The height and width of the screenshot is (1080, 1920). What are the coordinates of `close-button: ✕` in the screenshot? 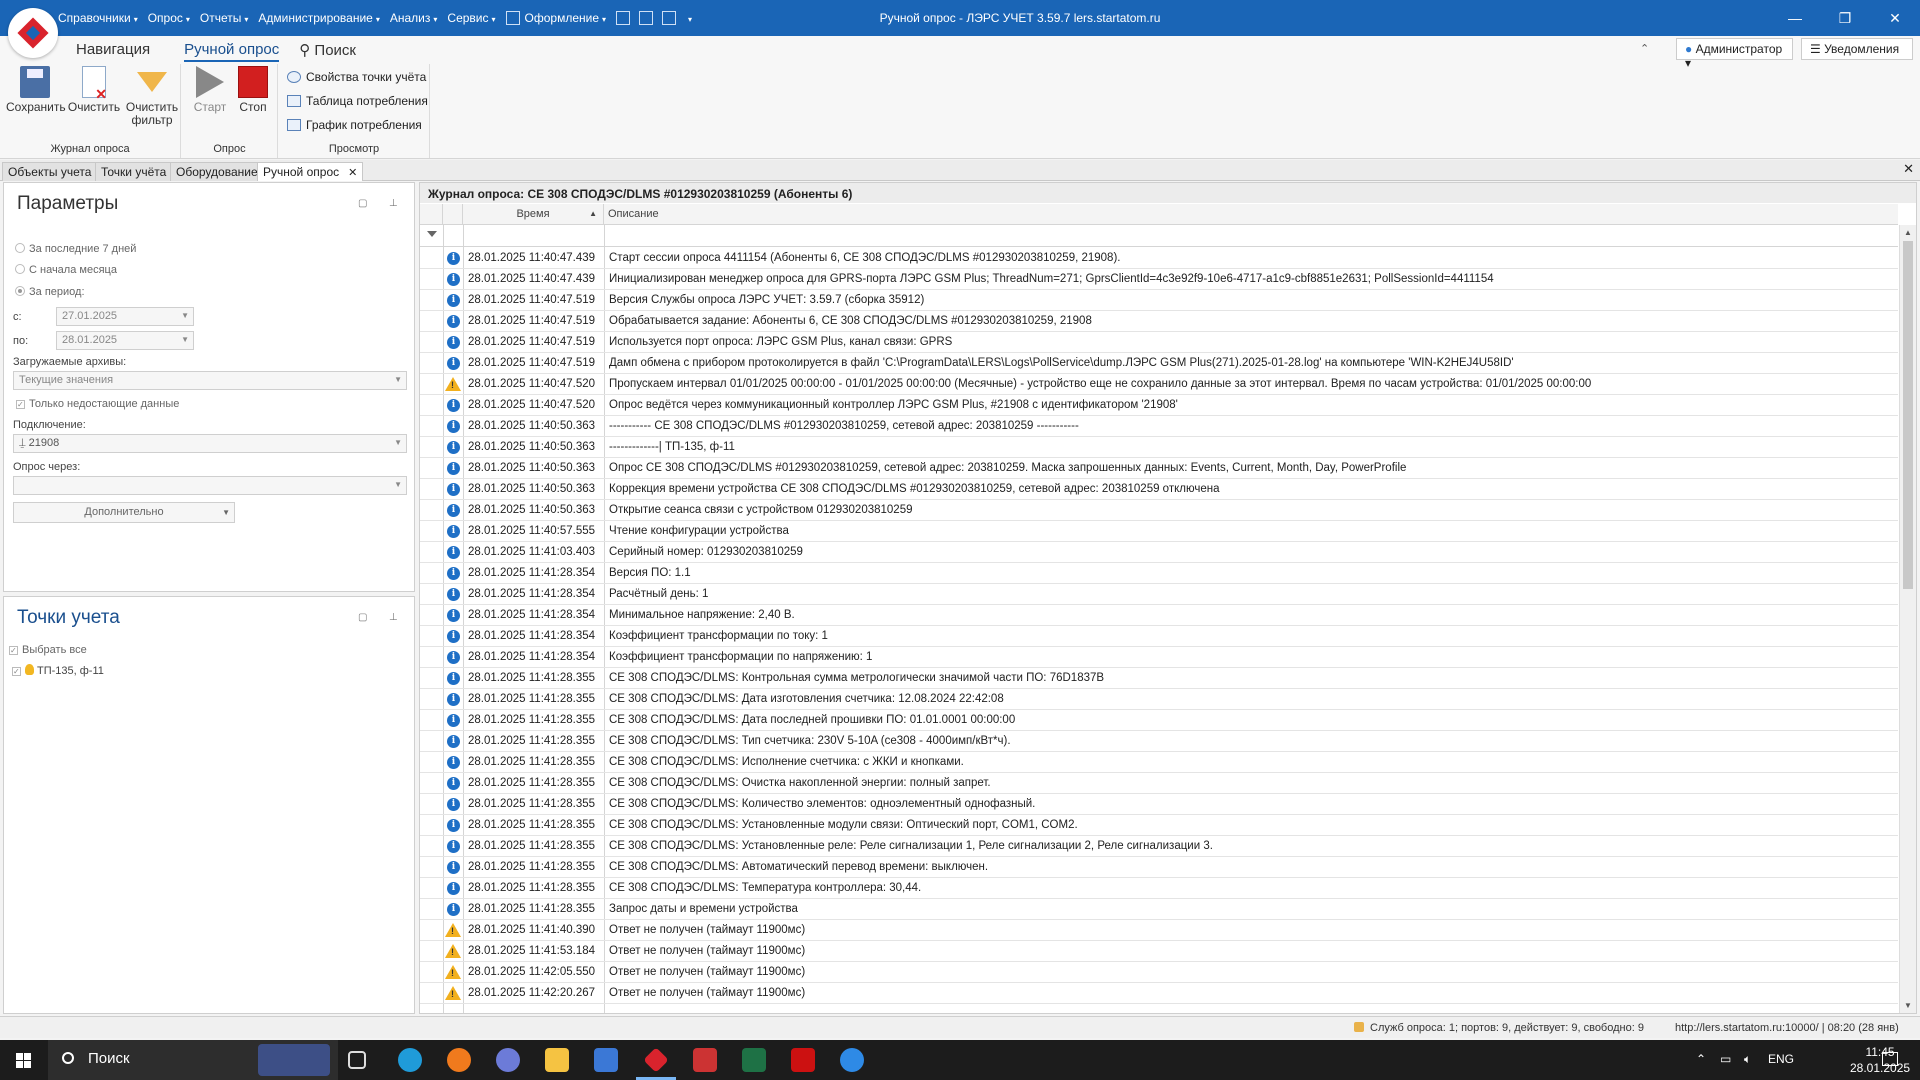 It's located at (1895, 18).